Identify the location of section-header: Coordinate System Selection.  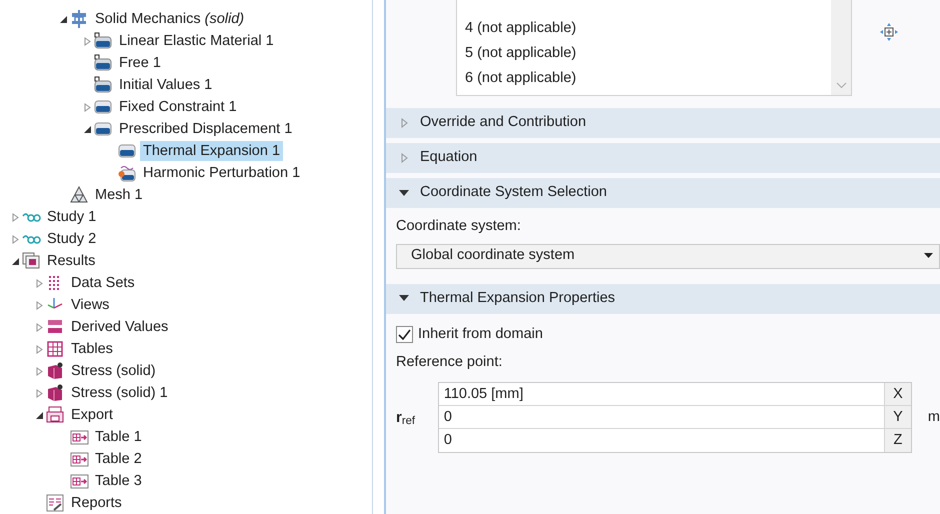
(663, 193).